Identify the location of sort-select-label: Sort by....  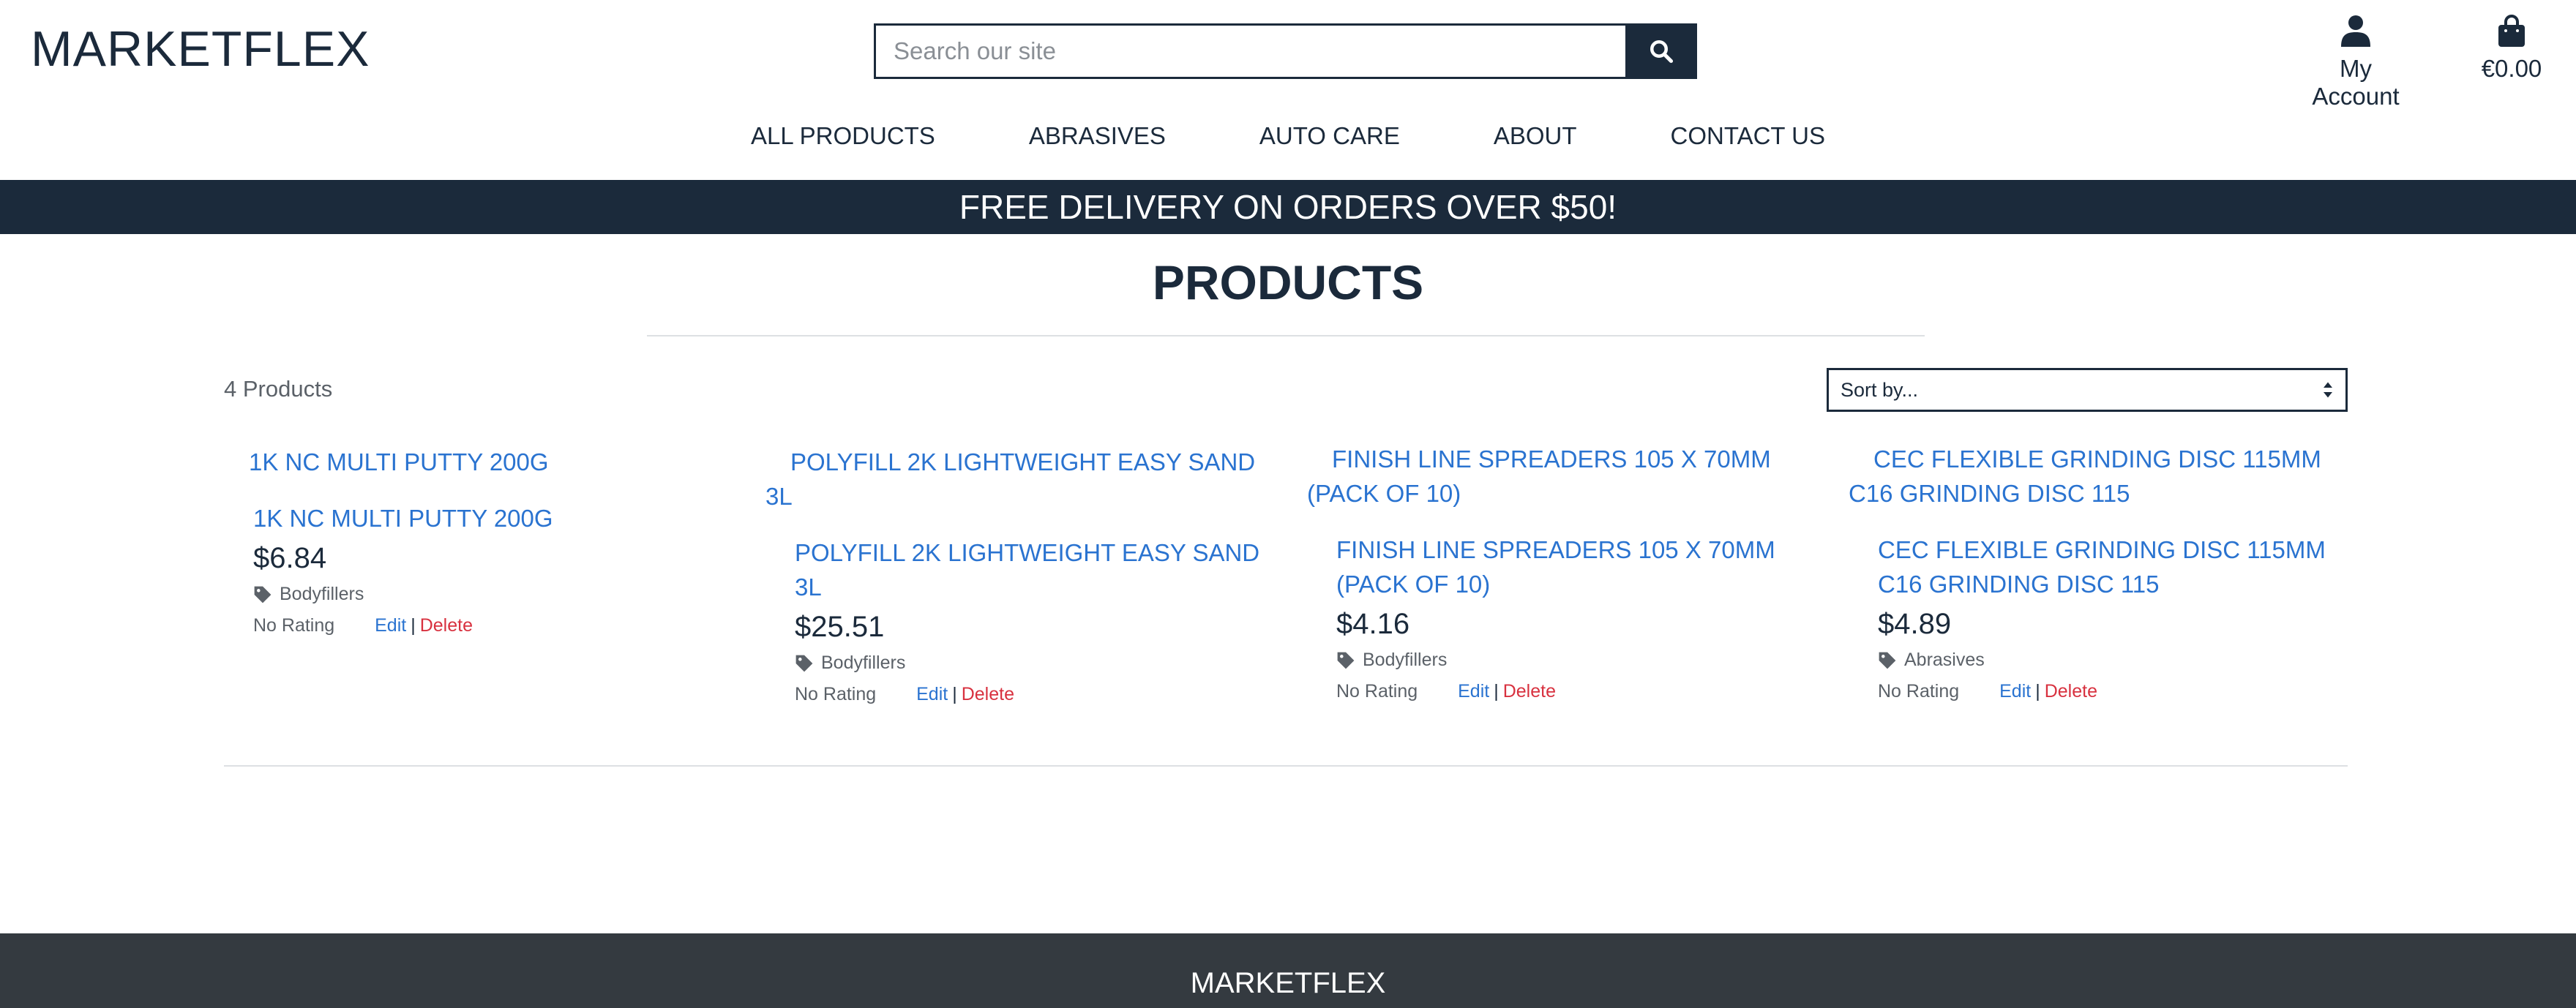
(1880, 389).